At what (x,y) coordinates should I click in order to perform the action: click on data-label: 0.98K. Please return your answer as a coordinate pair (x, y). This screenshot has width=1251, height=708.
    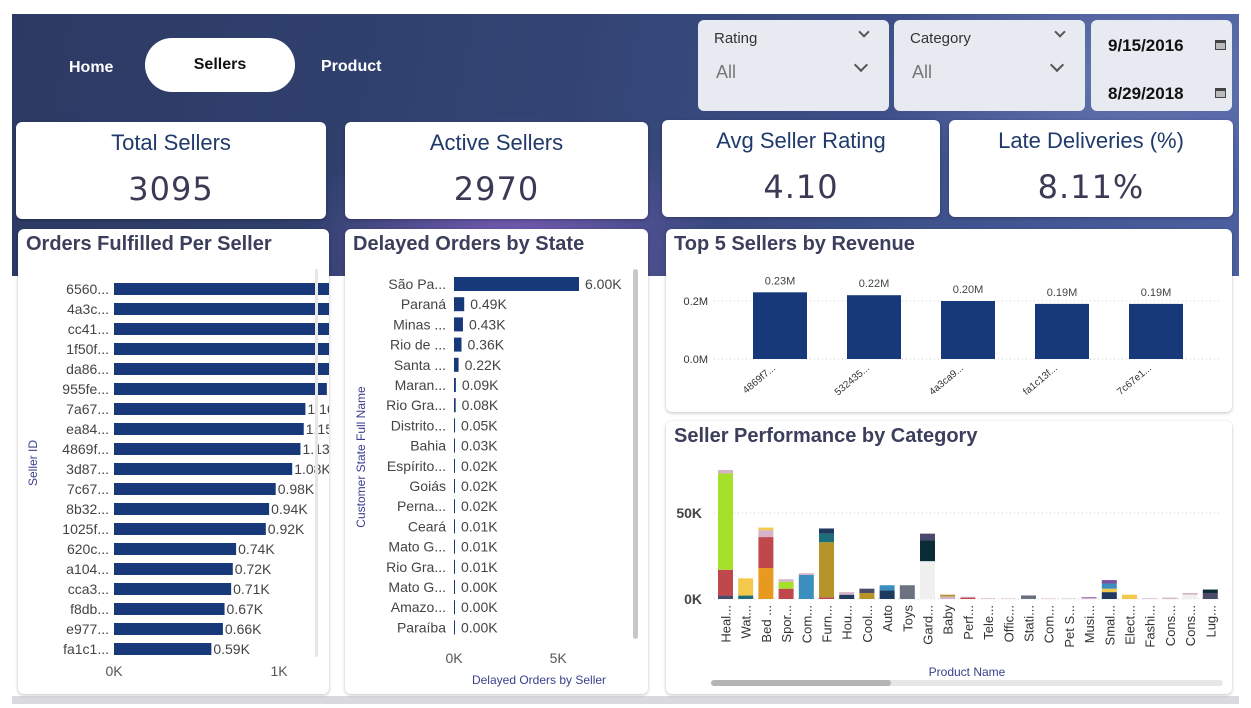
    Looking at the image, I should click on (296, 489).